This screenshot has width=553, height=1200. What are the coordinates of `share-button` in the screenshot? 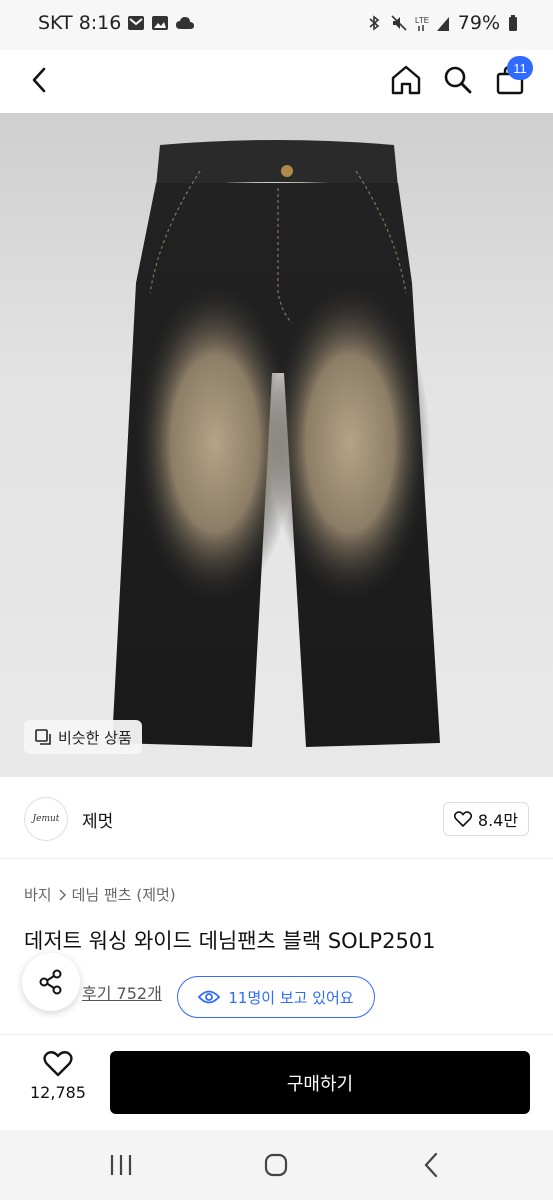 It's located at (51, 982).